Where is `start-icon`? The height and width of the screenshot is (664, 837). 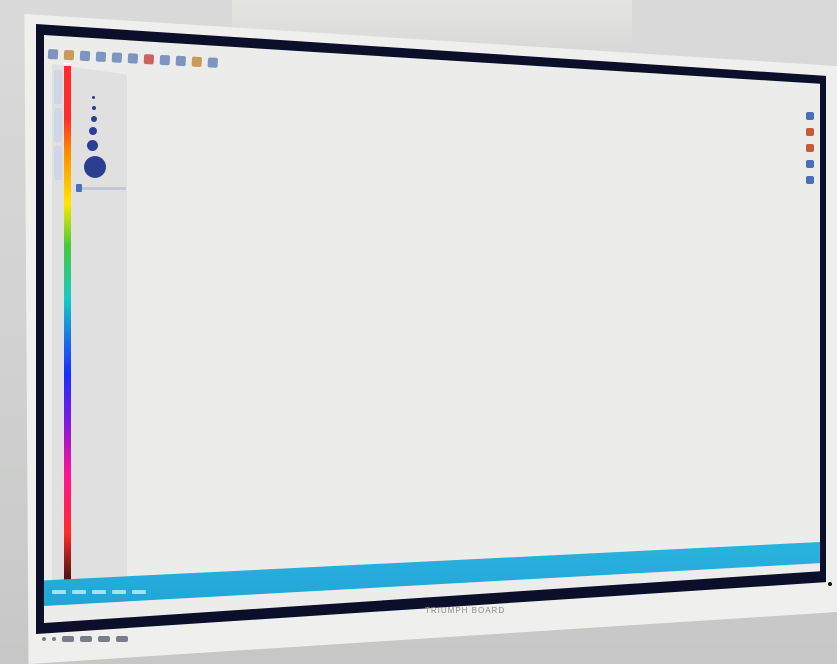
start-icon is located at coordinates (59, 592).